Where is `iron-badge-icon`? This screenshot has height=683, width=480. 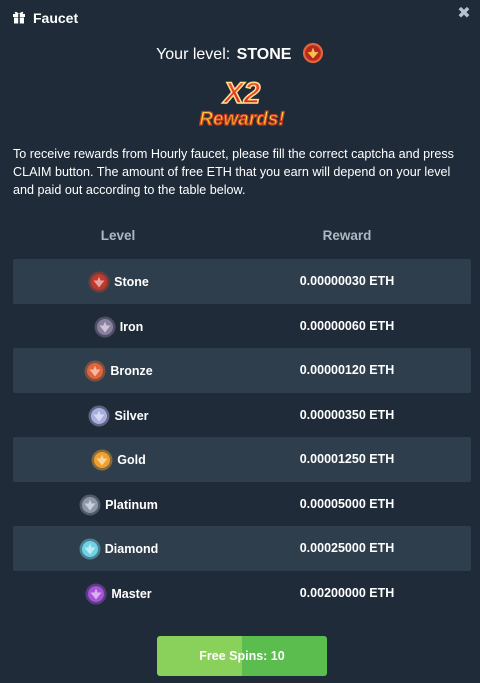
iron-badge-icon is located at coordinates (105, 326).